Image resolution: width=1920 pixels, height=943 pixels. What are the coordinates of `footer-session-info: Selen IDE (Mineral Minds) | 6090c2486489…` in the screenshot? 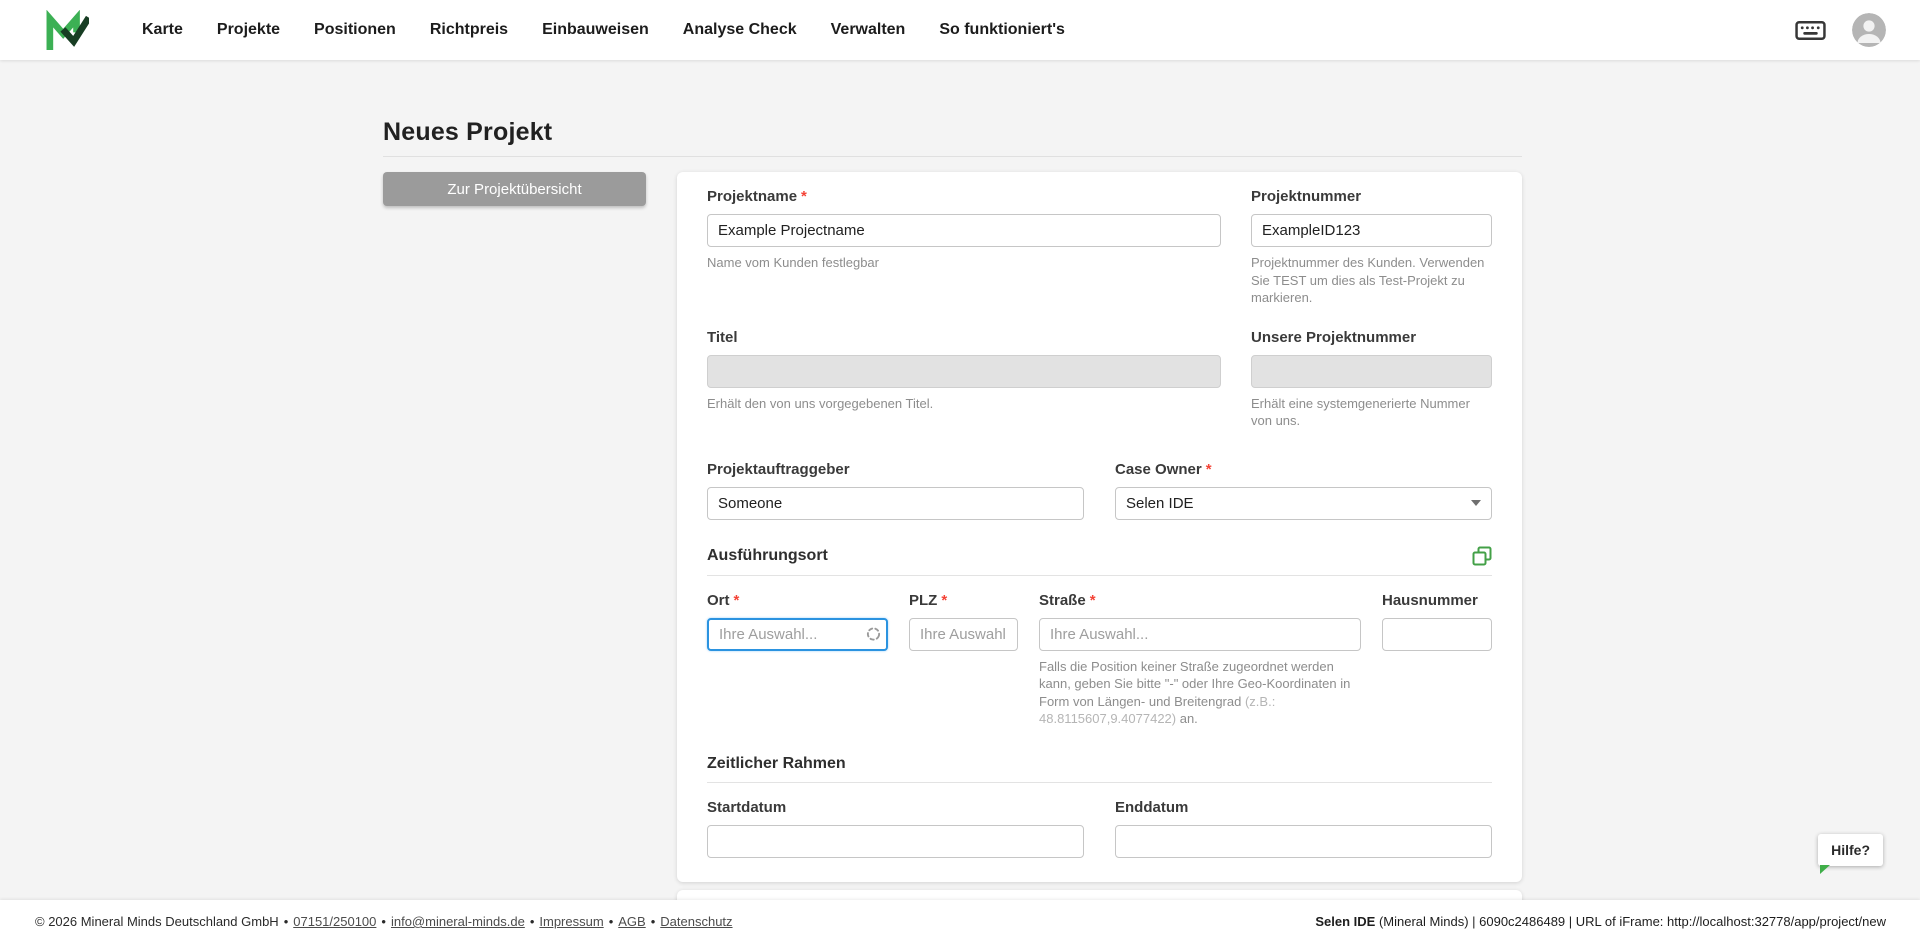 It's located at (1600, 921).